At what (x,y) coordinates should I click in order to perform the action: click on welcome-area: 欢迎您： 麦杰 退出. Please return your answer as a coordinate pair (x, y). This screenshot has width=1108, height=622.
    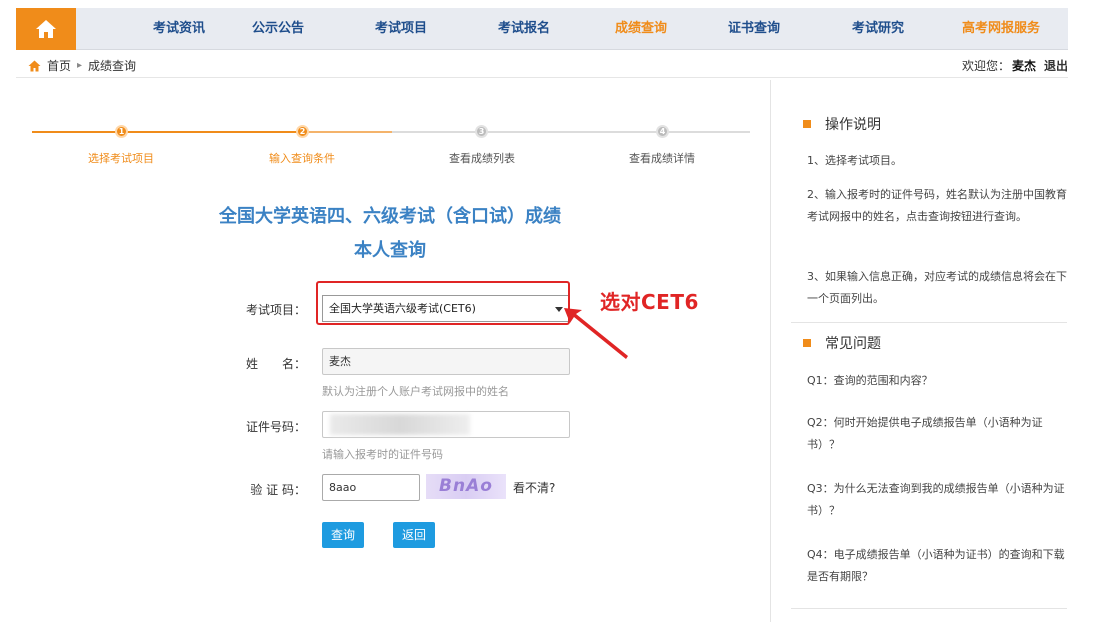
    Looking at the image, I should click on (1015, 65).